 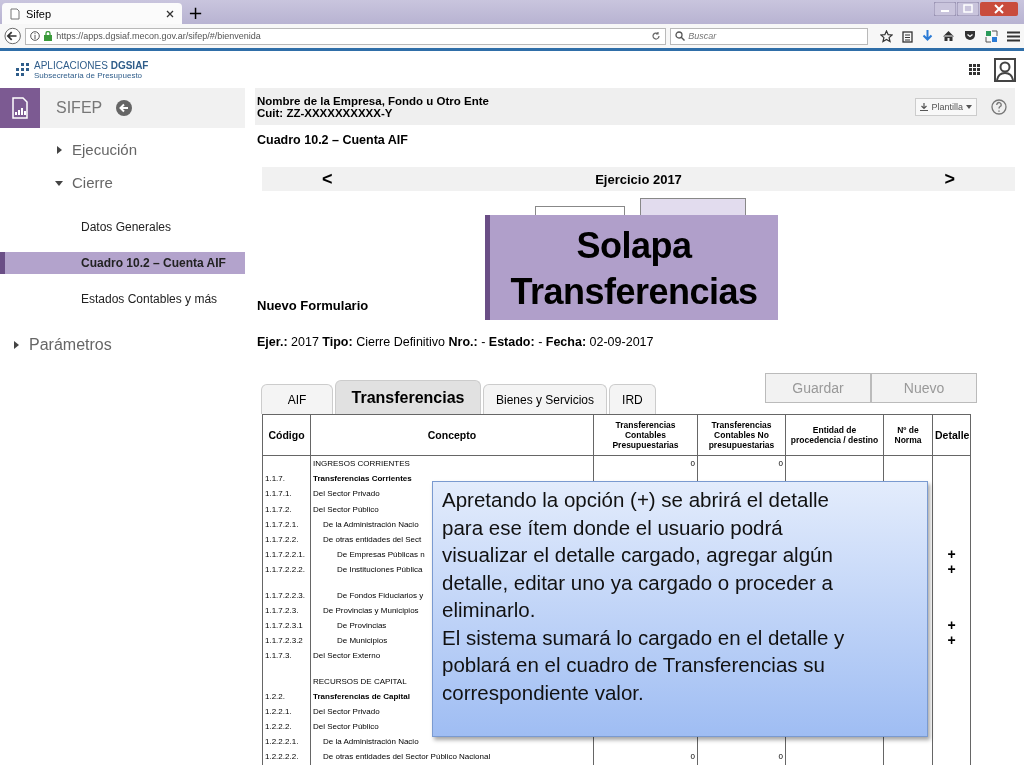 I want to click on home-icon, so click(x=948, y=36).